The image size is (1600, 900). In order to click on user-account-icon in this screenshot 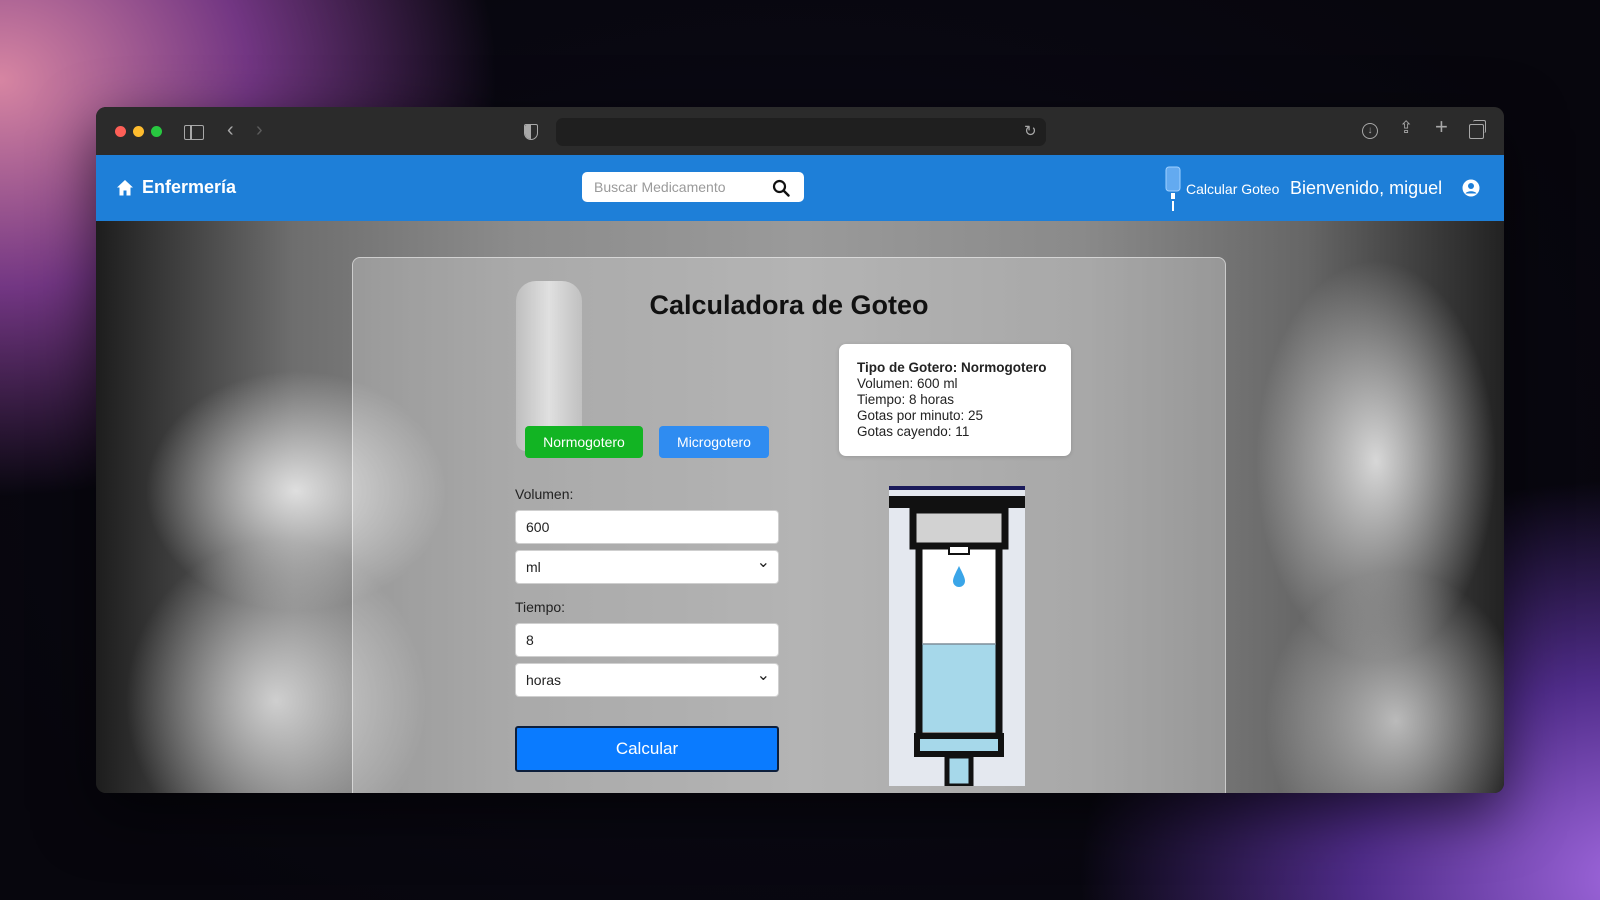, I will do `click(1471, 188)`.